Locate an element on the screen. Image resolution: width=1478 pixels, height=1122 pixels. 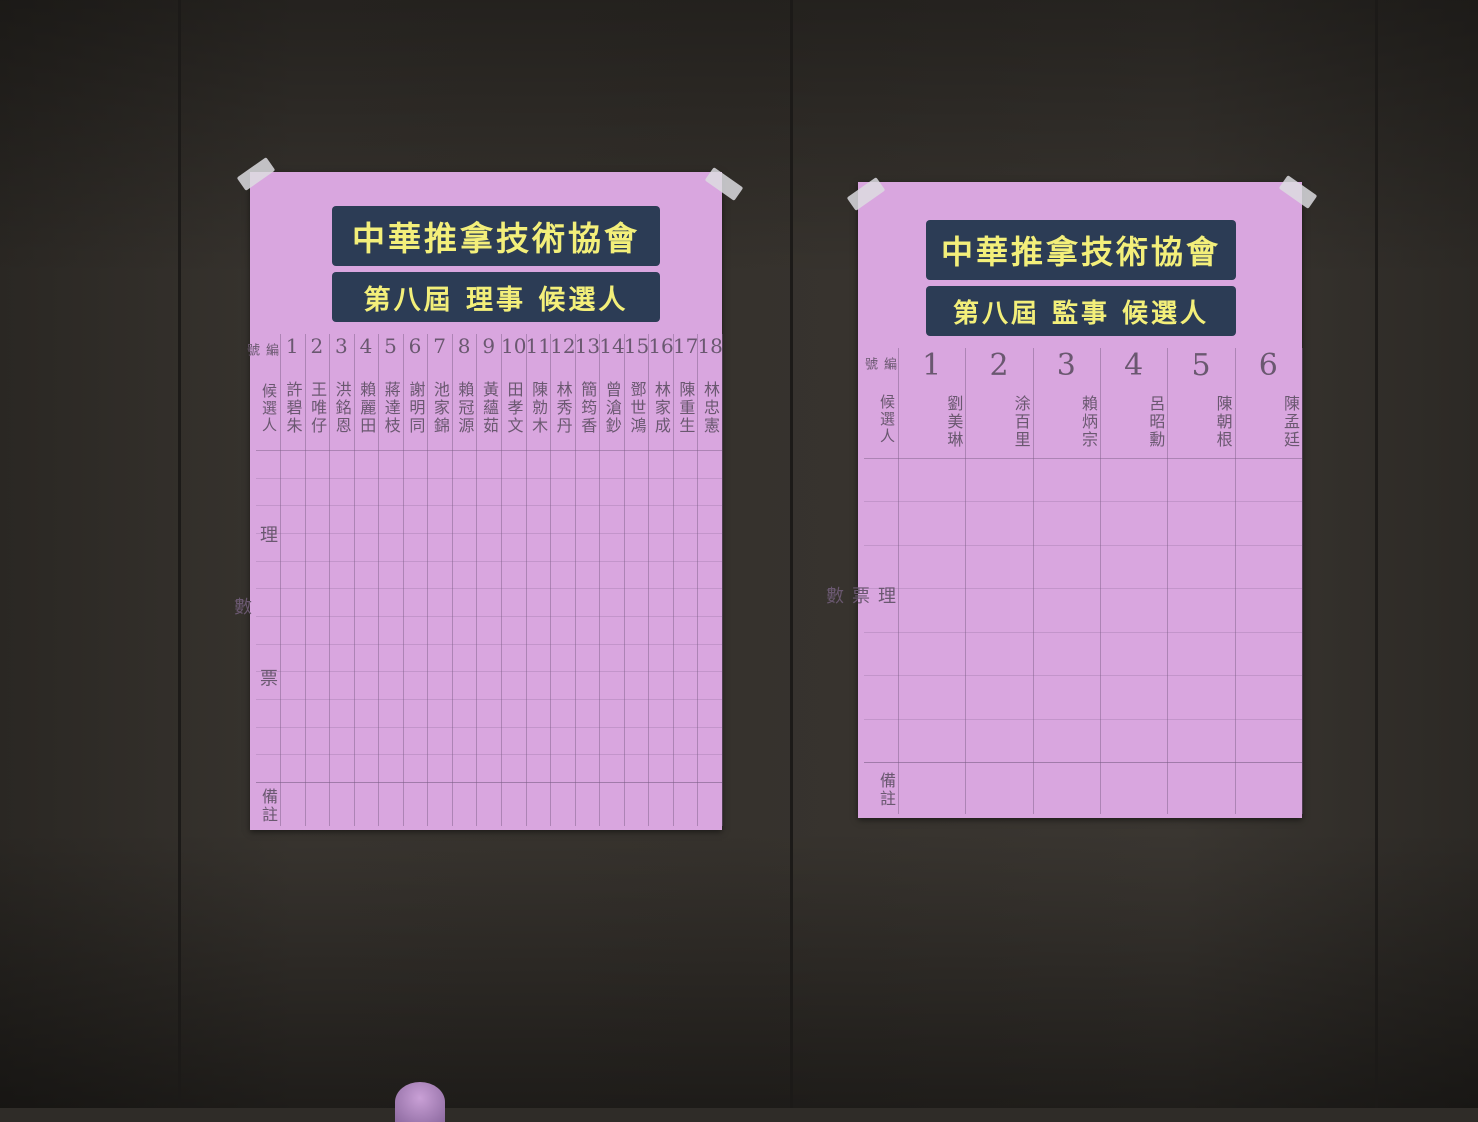
candidate-name: 謝明同 is located at coordinates (416, 408).